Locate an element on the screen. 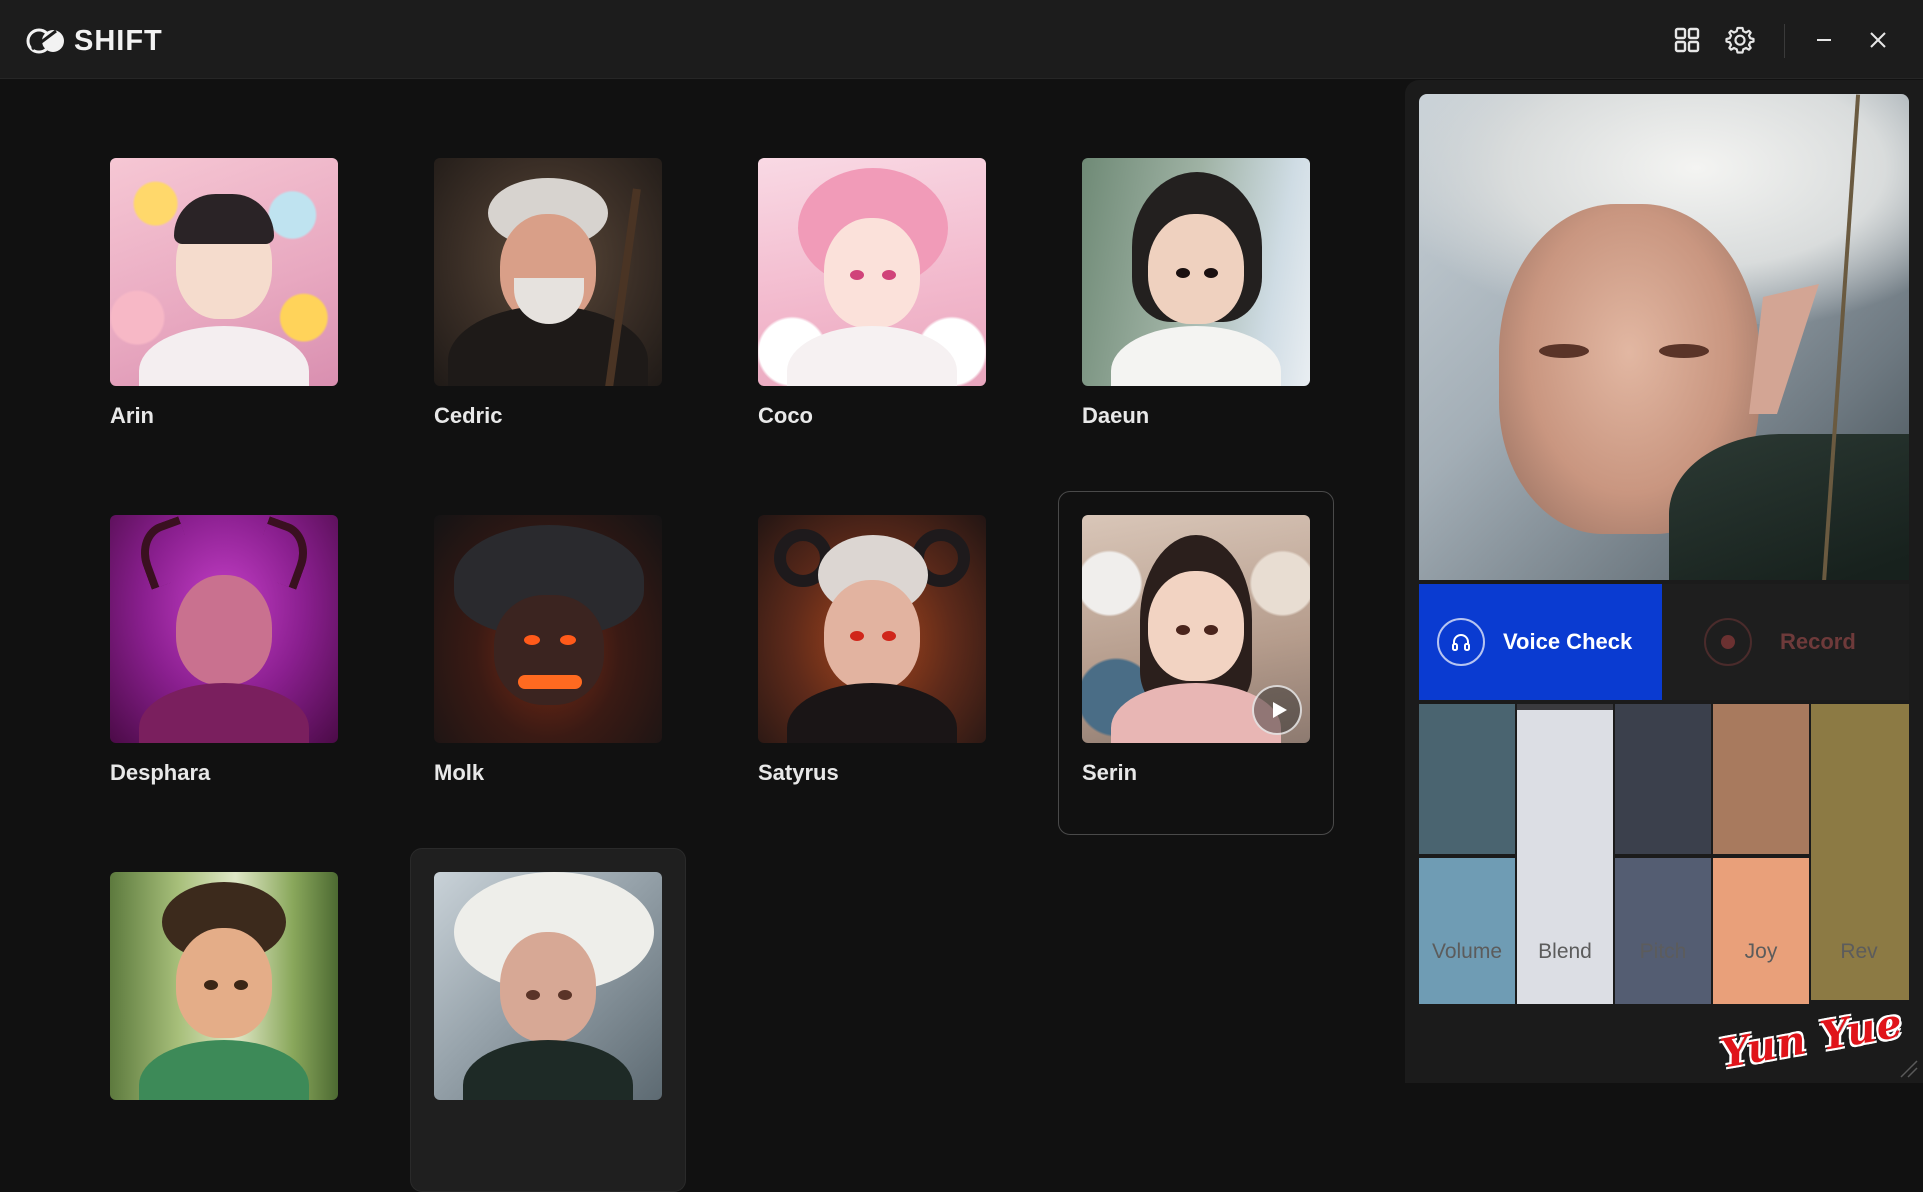 The height and width of the screenshot is (1192, 1923). character-card-arin: Arin is located at coordinates (224, 306).